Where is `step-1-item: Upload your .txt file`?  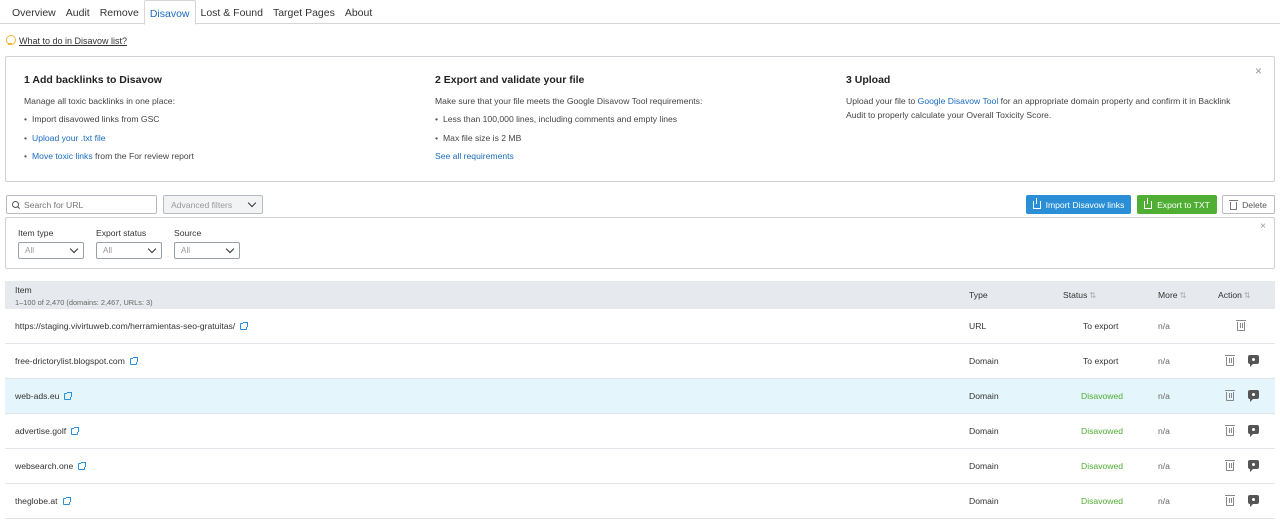 step-1-item: Upload your .txt file is located at coordinates (214, 138).